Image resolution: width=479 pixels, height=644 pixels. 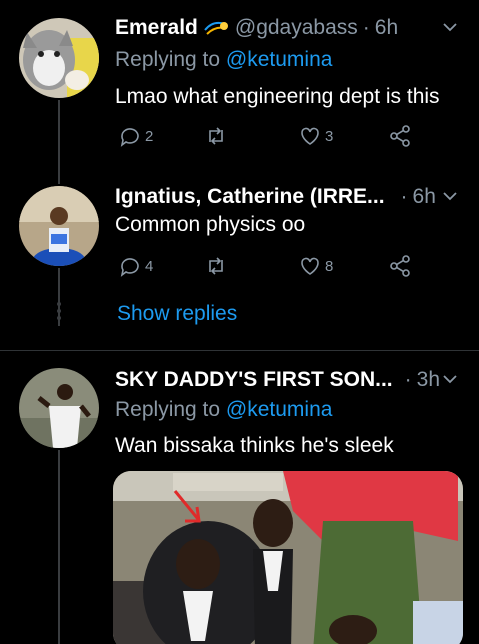 I want to click on reply-button: 4, so click(x=135, y=266).